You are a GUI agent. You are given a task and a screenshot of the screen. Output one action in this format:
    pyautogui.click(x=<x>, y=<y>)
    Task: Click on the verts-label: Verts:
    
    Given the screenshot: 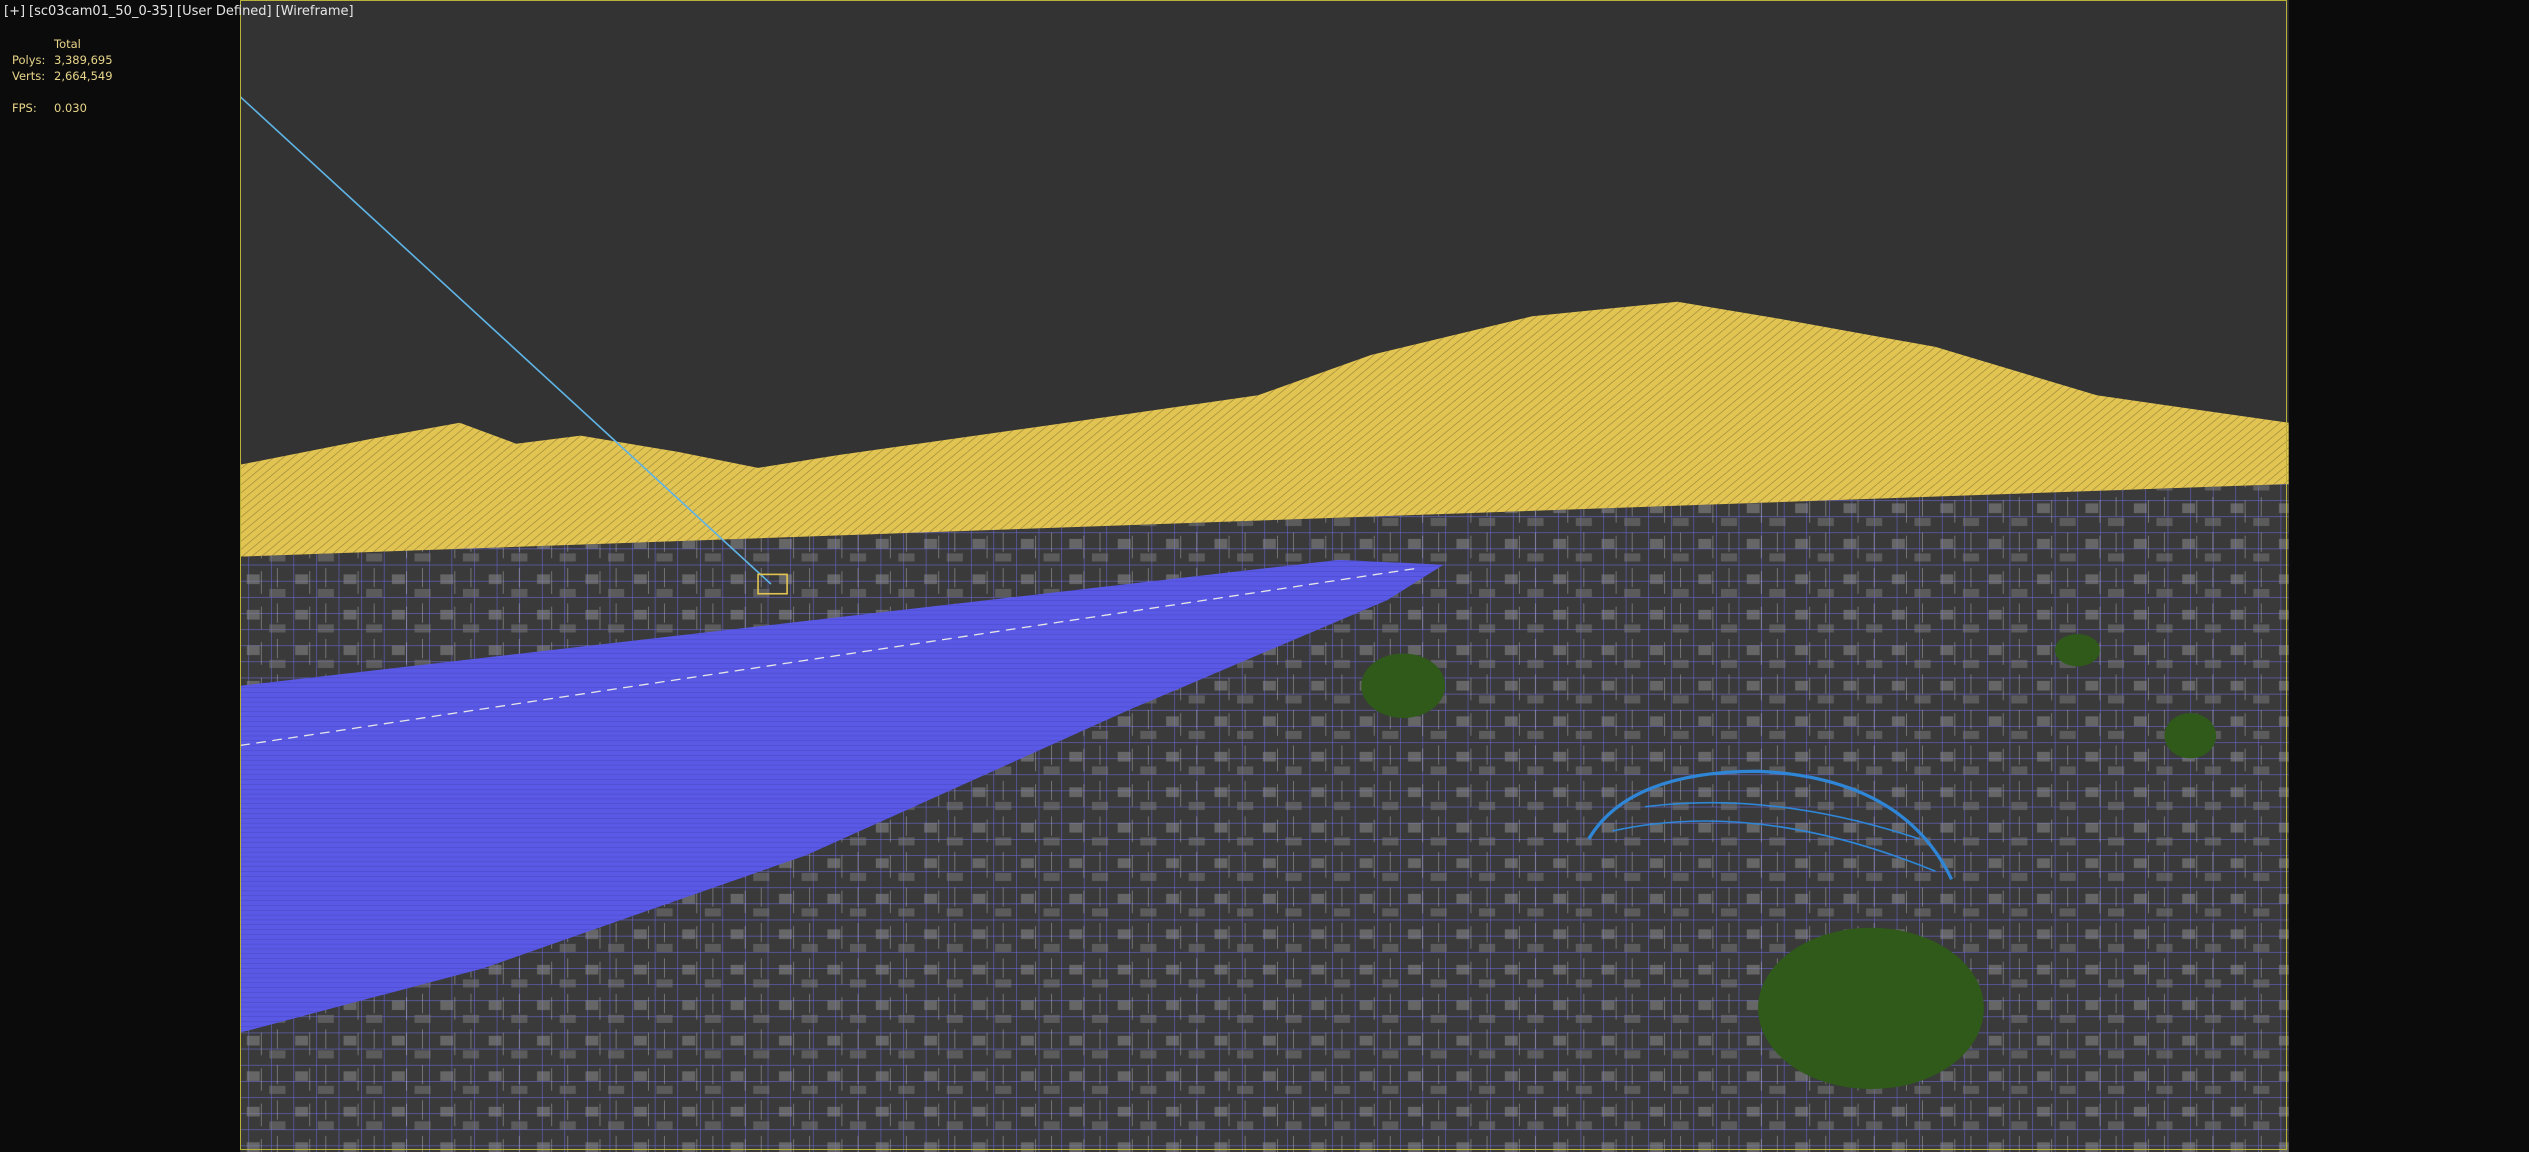 What is the action you would take?
    pyautogui.click(x=29, y=76)
    